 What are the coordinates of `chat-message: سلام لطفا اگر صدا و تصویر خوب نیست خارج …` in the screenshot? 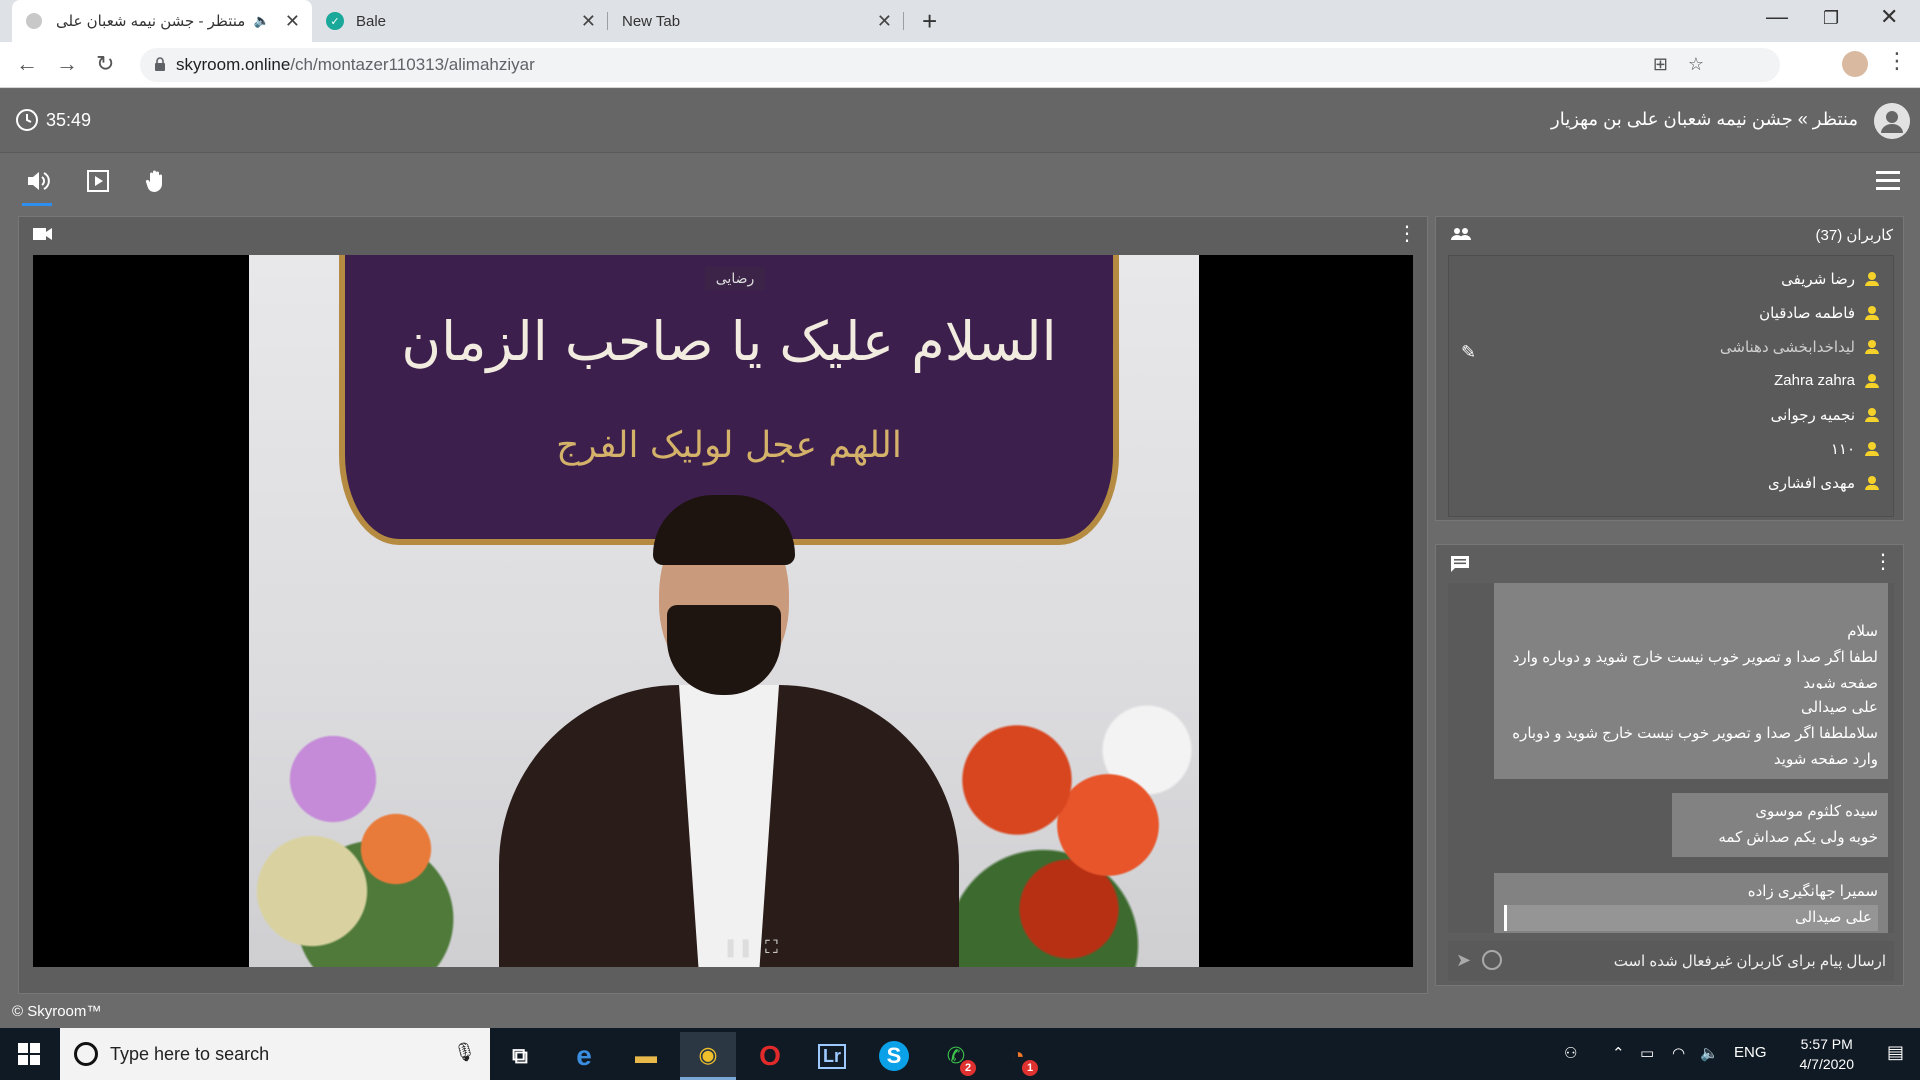 It's located at (1691, 643).